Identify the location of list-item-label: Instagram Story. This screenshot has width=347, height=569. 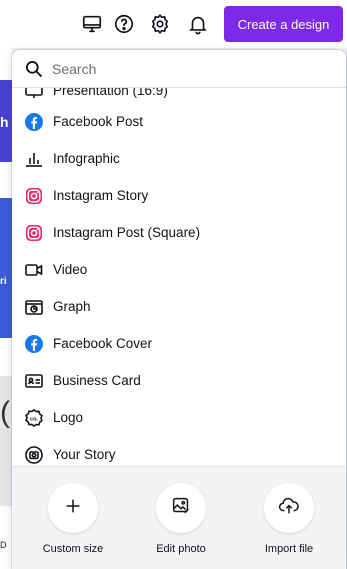
(101, 195).